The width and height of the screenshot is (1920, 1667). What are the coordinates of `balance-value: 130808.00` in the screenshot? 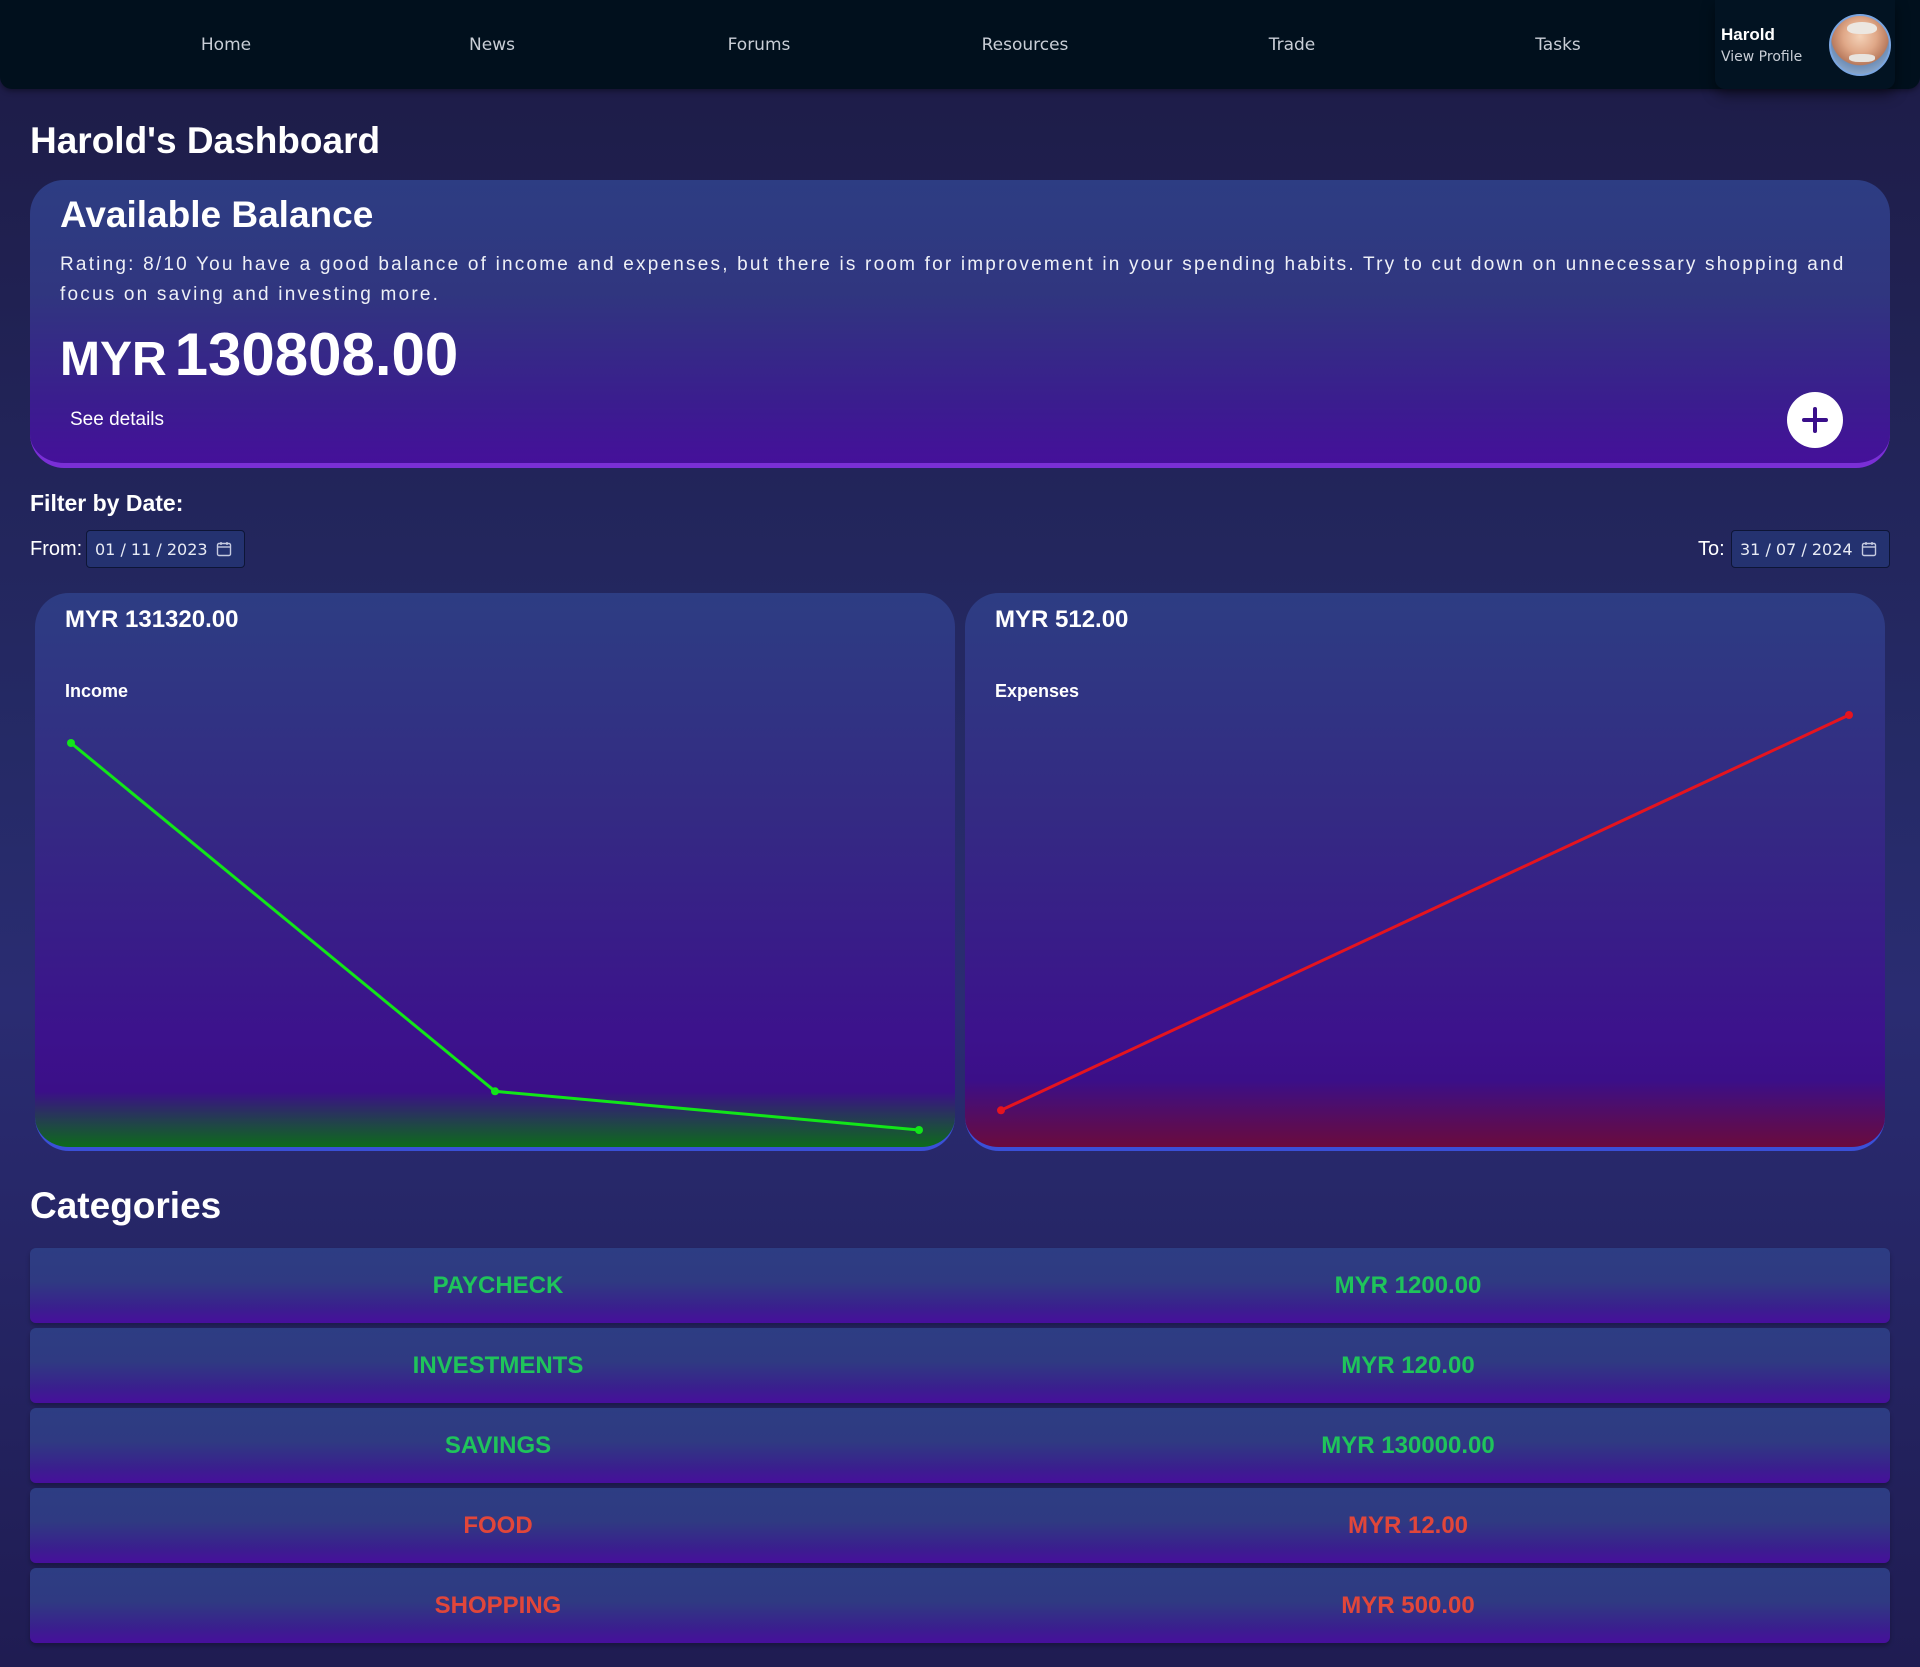 It's located at (316, 354).